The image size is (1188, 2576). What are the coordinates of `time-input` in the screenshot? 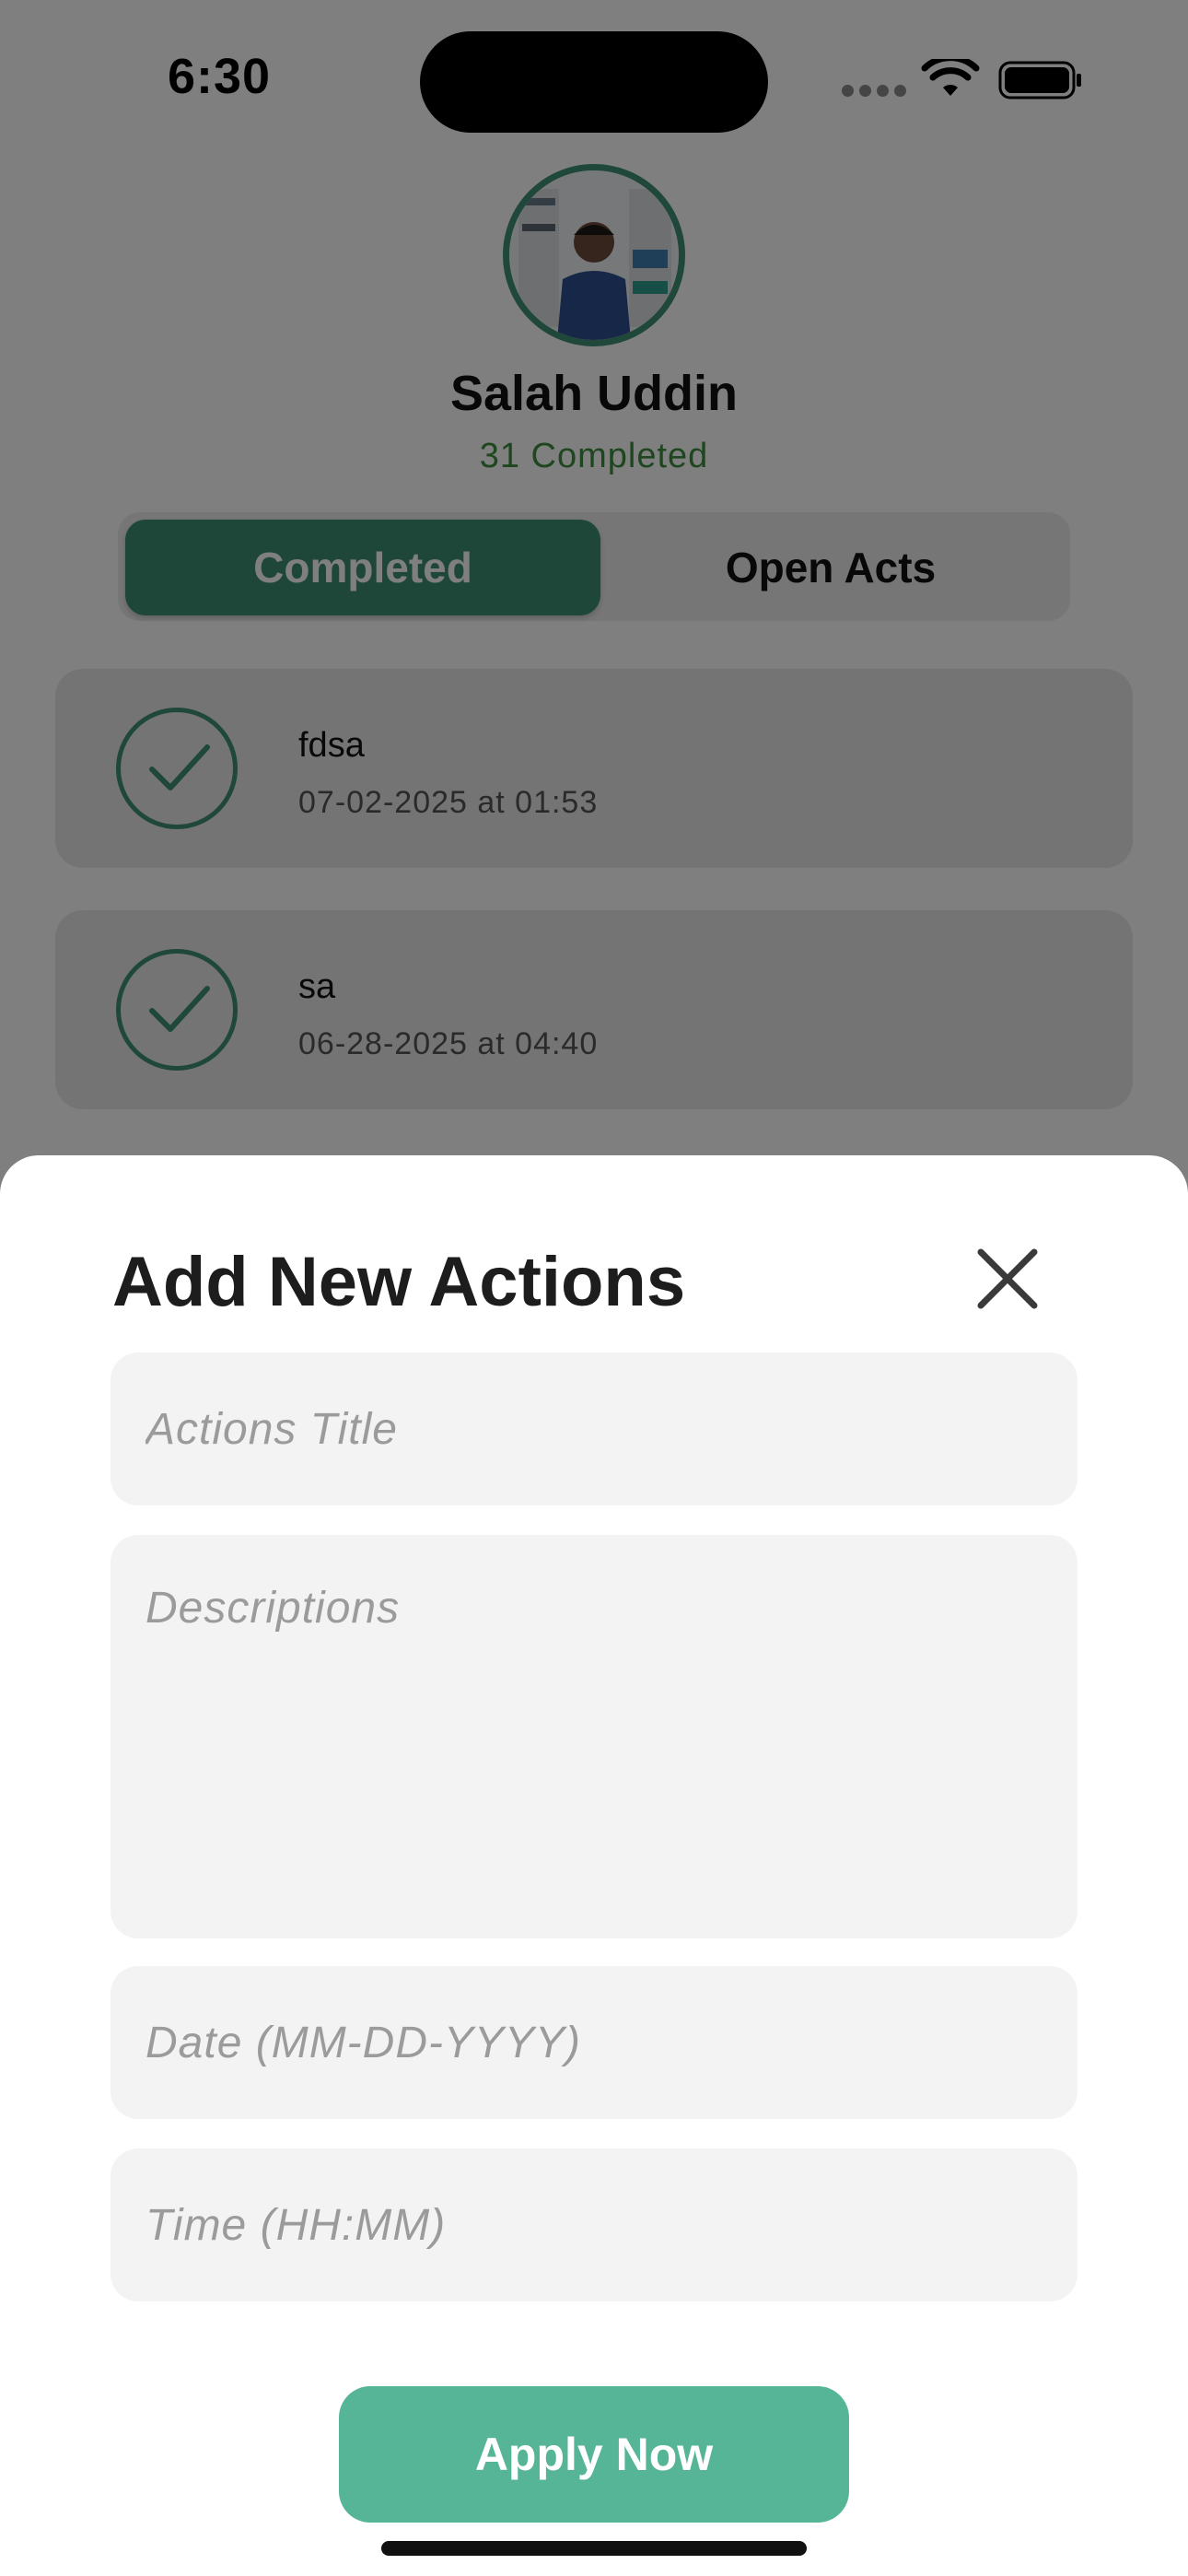 It's located at (594, 2225).